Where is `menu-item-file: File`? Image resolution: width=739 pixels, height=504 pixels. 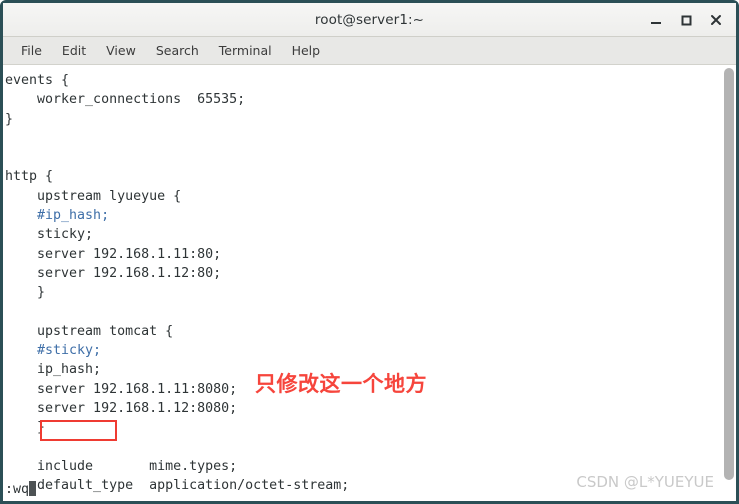
menu-item-file: File is located at coordinates (31, 50).